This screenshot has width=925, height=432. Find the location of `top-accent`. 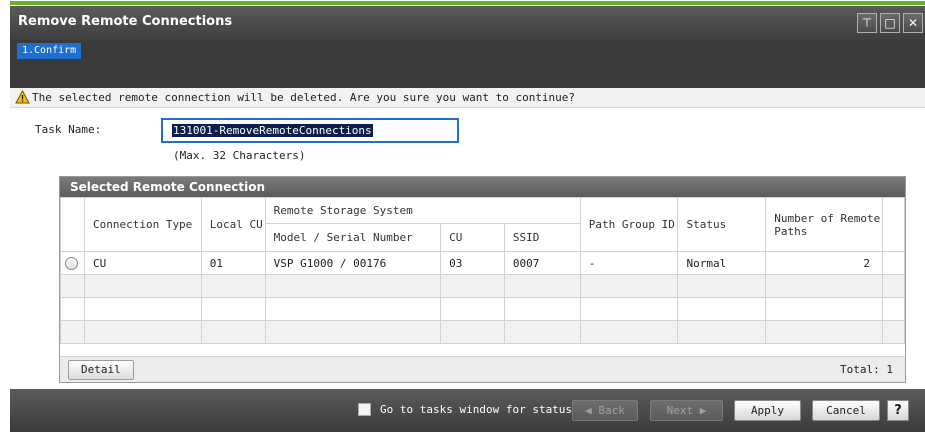

top-accent is located at coordinates (462, 2).